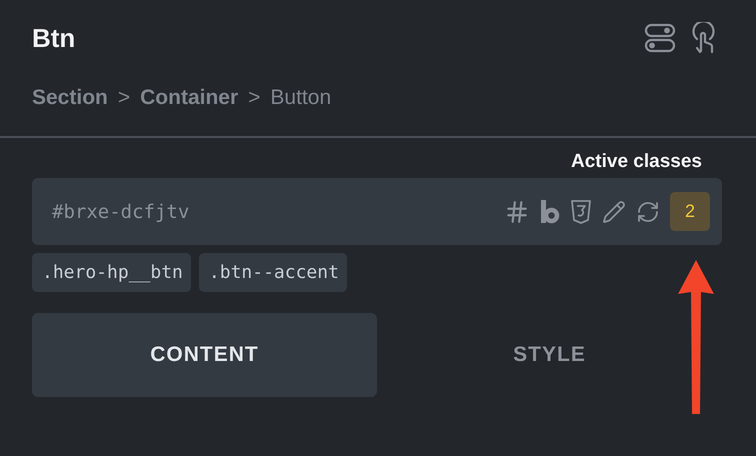 Image resolution: width=756 pixels, height=456 pixels. I want to click on tooltip-text: Active classes, so click(636, 162).